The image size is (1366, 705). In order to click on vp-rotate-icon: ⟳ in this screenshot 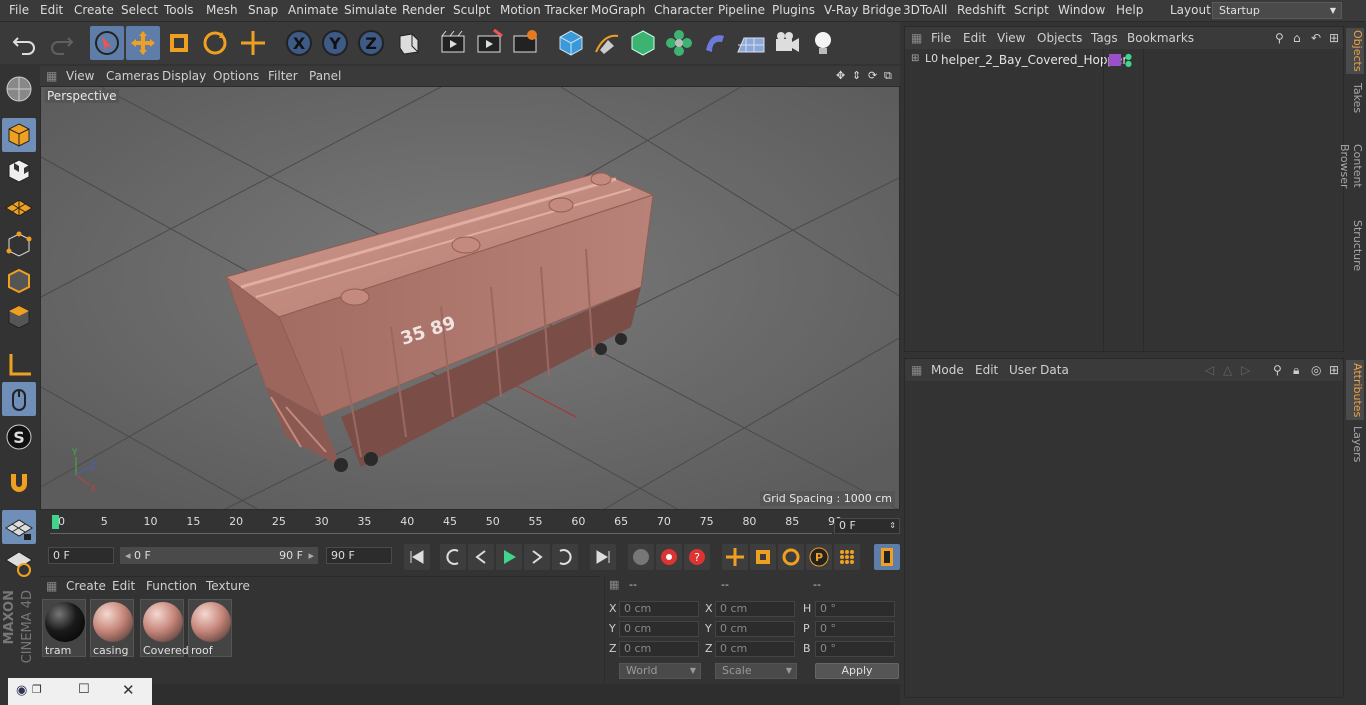, I will do `click(872, 75)`.